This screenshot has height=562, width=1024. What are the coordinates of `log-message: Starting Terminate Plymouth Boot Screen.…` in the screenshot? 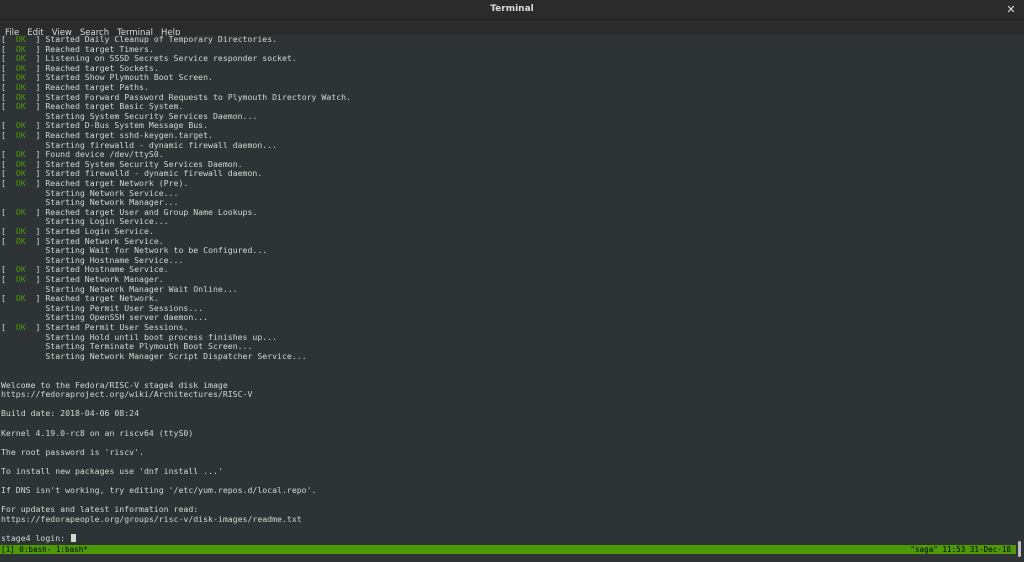 It's located at (149, 346).